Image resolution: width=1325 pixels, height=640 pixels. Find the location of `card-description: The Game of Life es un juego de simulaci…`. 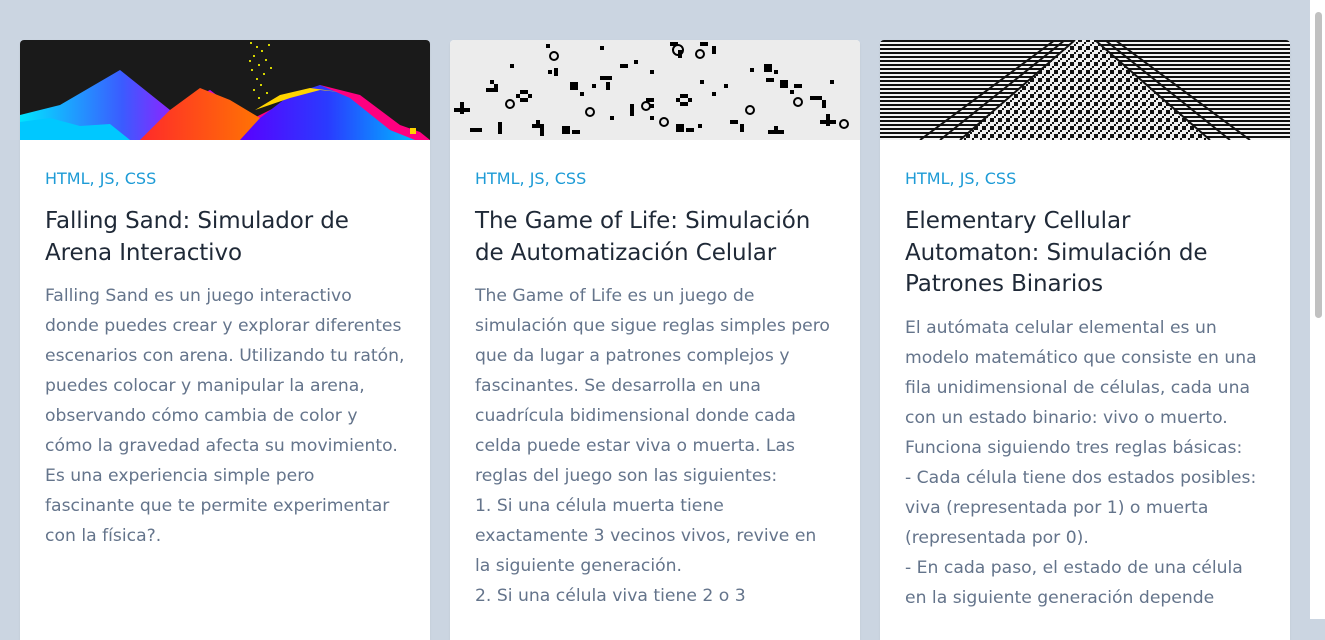

card-description: The Game of Life es un juego de simulaci… is located at coordinates (652, 446).